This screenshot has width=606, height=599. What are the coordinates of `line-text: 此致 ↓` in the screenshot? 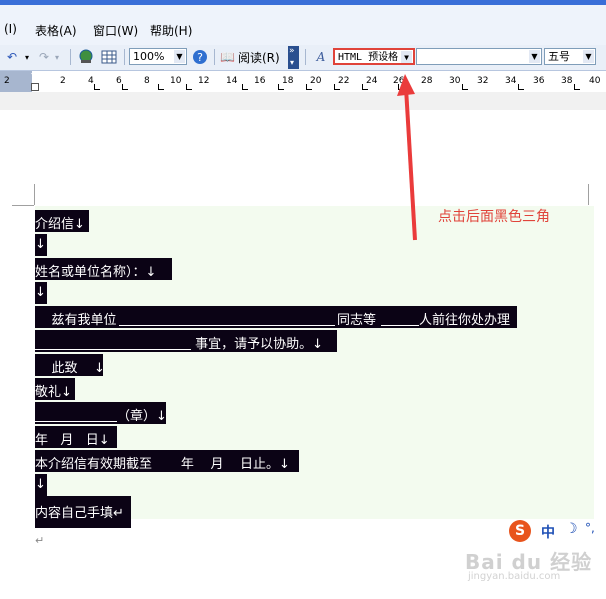 It's located at (70, 368).